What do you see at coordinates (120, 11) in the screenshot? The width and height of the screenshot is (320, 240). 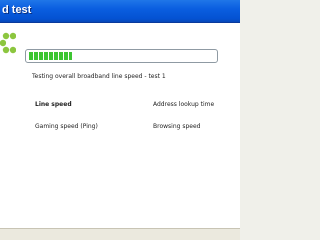 I see `title-bar: d test` at bounding box center [120, 11].